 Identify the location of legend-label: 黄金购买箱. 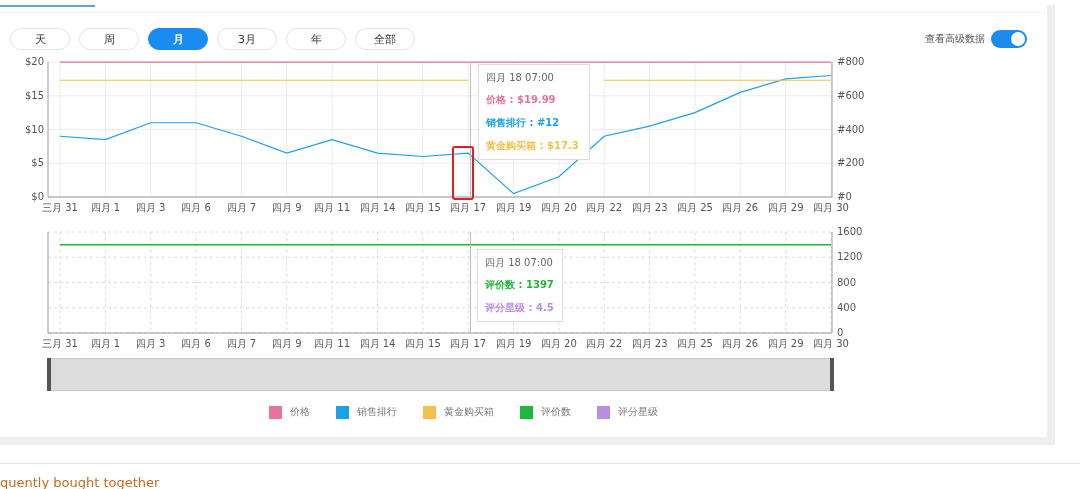
(469, 412).